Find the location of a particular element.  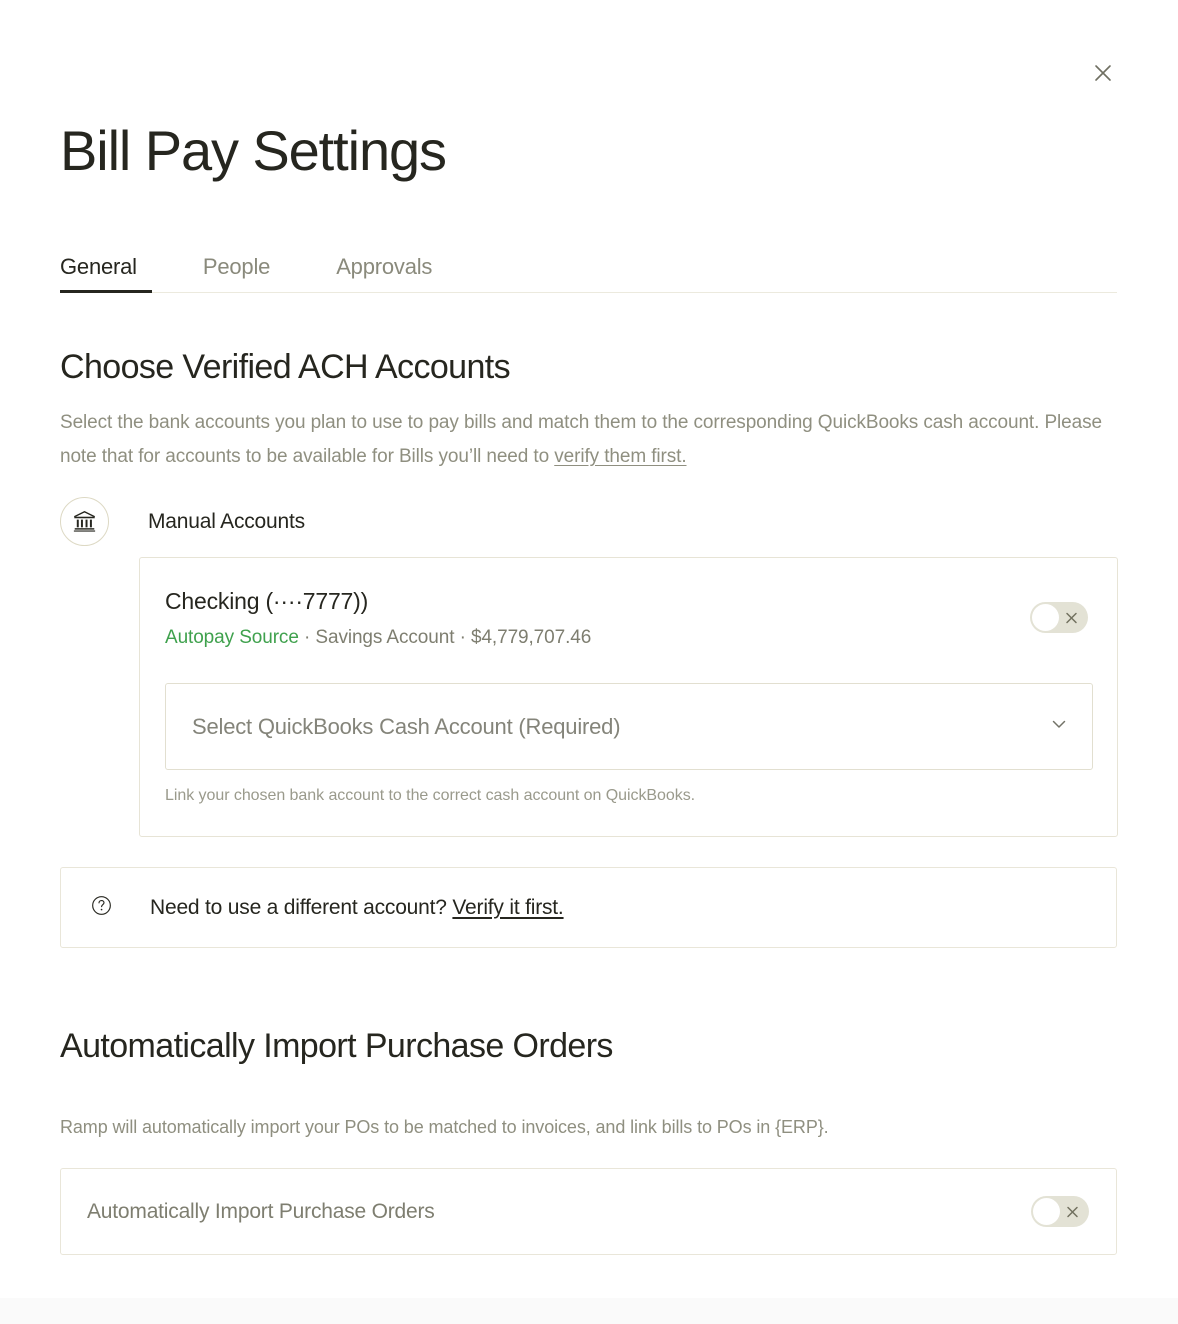

bank-account-name: Checking (····7777)) is located at coordinates (267, 601).